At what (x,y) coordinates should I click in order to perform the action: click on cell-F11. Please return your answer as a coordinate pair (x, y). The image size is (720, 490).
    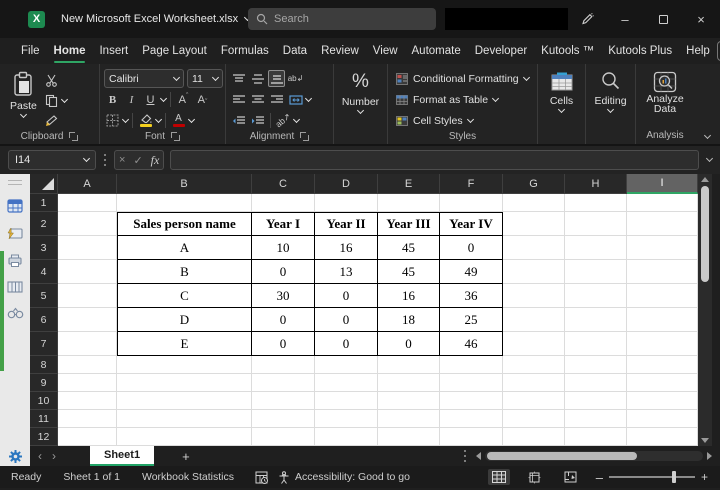
    Looking at the image, I should click on (471, 419).